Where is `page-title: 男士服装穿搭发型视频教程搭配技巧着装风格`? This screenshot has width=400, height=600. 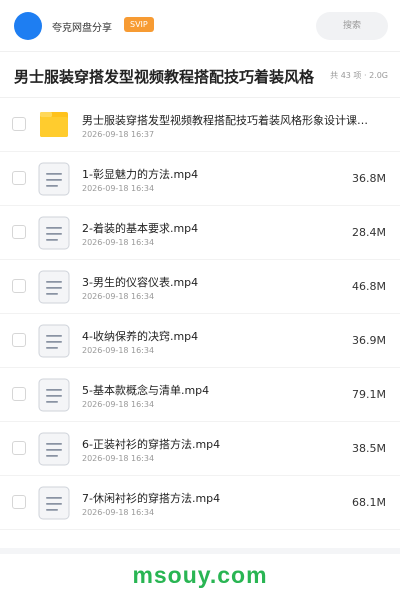 page-title: 男士服装穿搭发型视频教程搭配技巧着装风格 is located at coordinates (164, 77).